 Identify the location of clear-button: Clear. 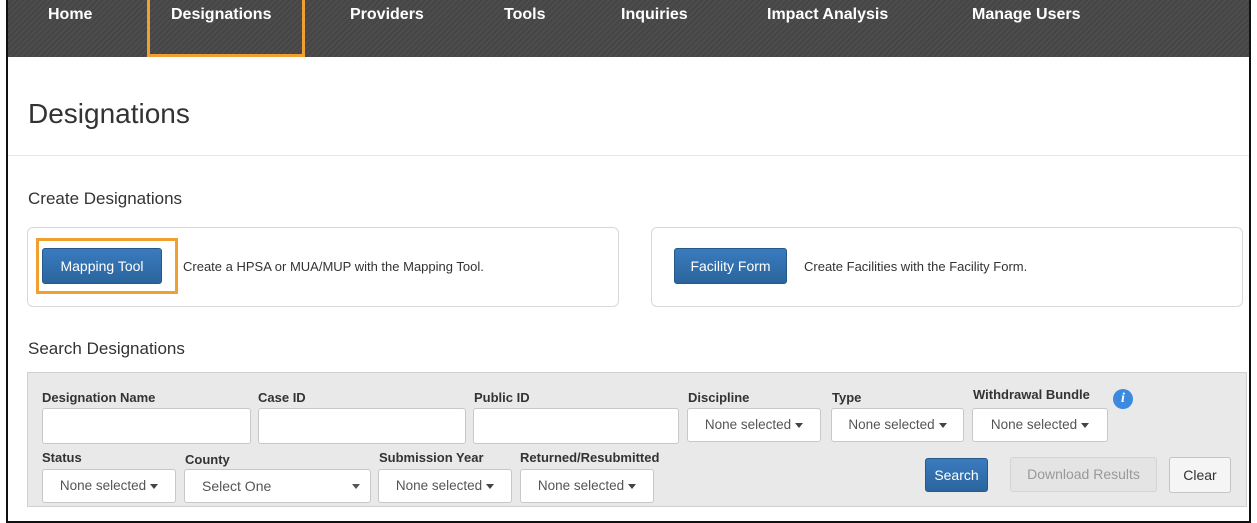
(1200, 475).